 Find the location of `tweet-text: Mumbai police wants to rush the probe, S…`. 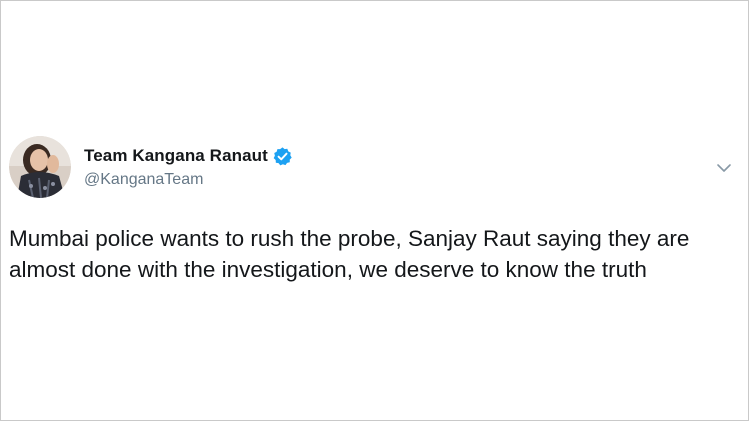

tweet-text: Mumbai police wants to rush the probe, S… is located at coordinates (376, 254).